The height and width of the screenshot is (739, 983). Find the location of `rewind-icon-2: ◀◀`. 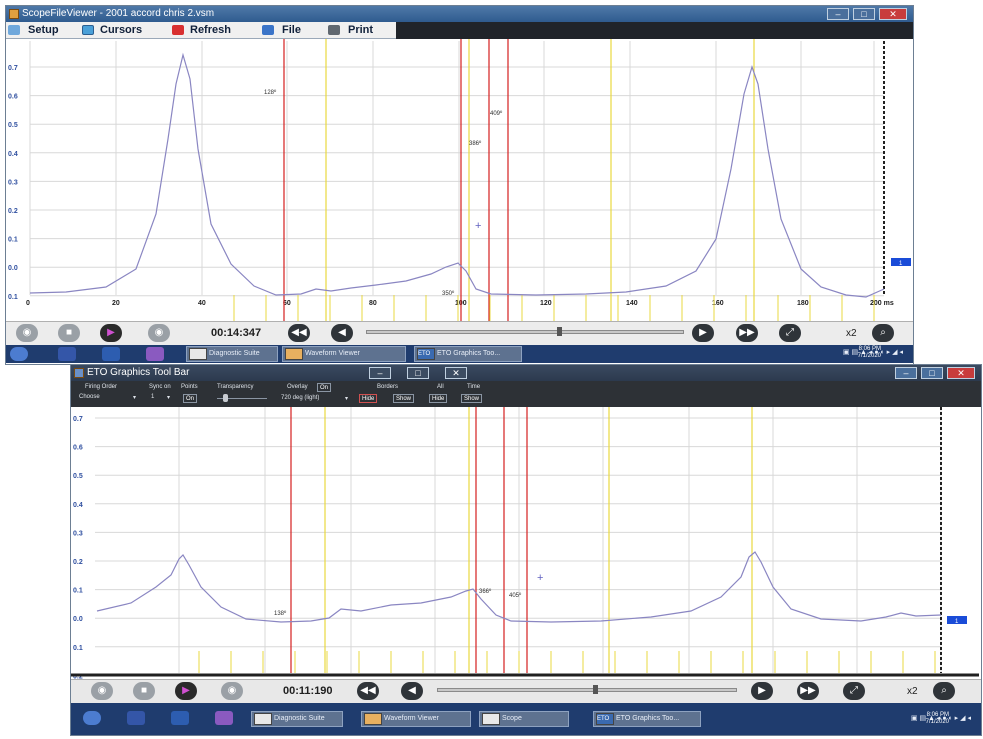

rewind-icon-2: ◀◀ is located at coordinates (368, 691).